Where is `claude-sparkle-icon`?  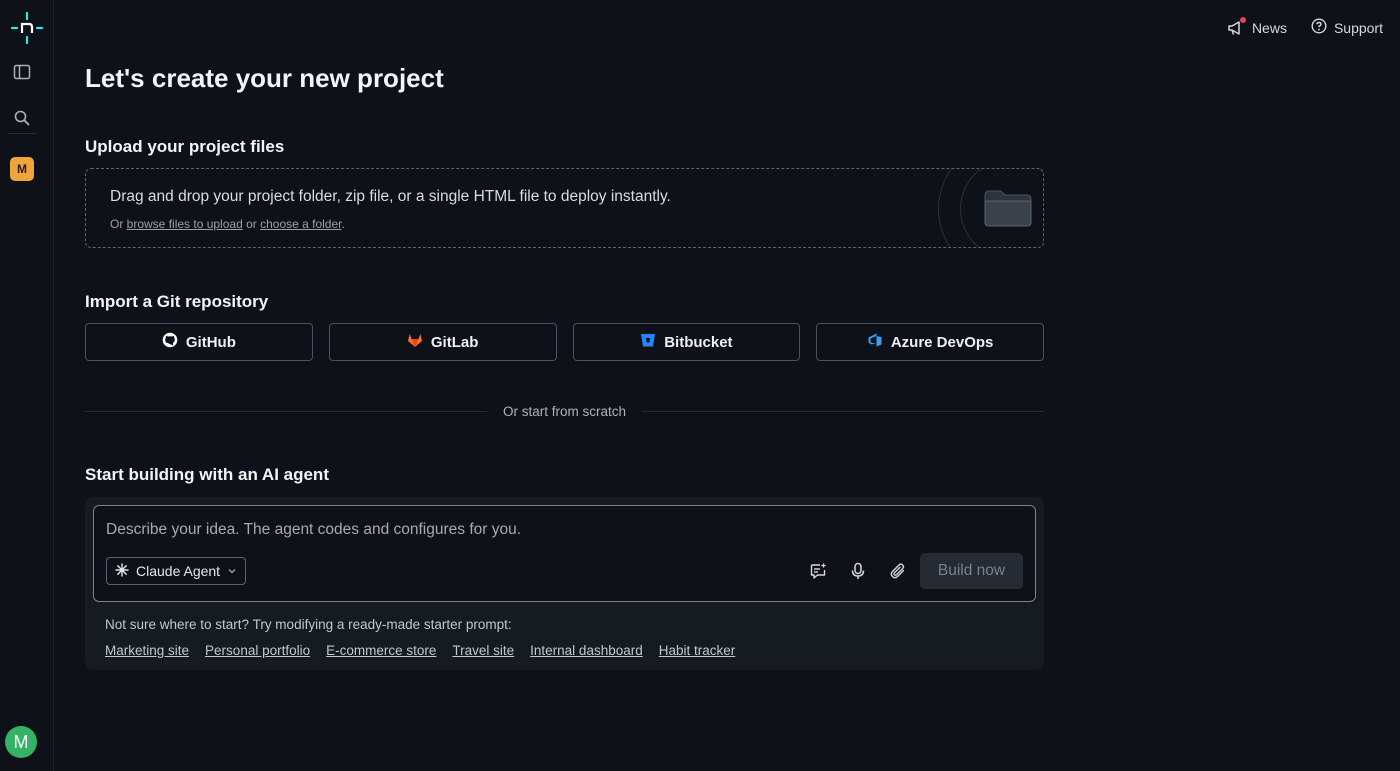
claude-sparkle-icon is located at coordinates (122, 571).